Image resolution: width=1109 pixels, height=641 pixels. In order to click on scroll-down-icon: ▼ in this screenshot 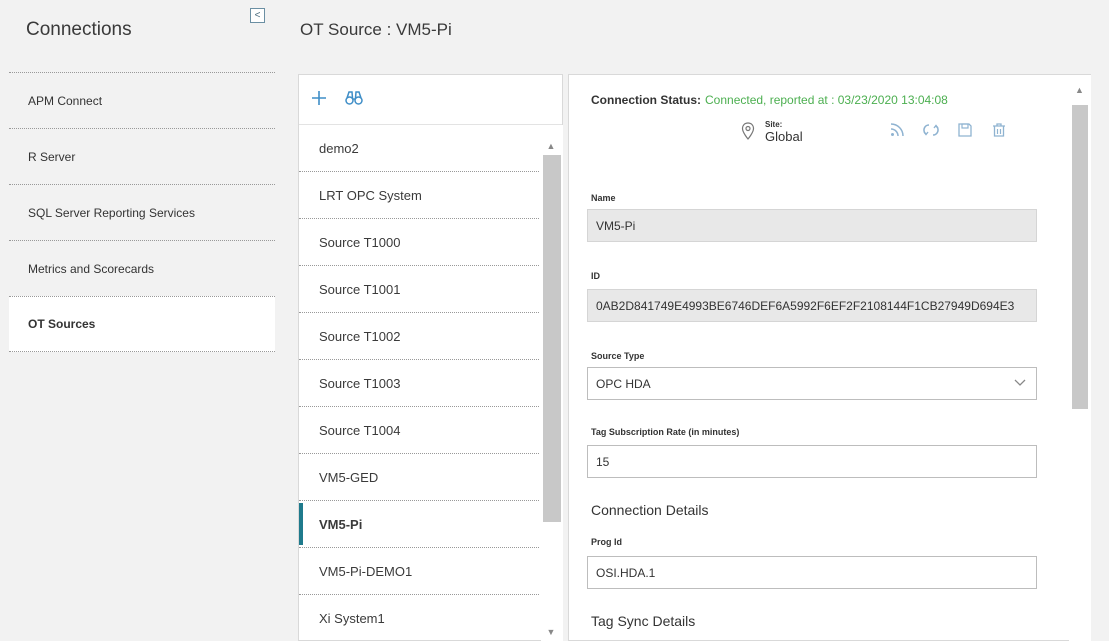, I will do `click(551, 632)`.